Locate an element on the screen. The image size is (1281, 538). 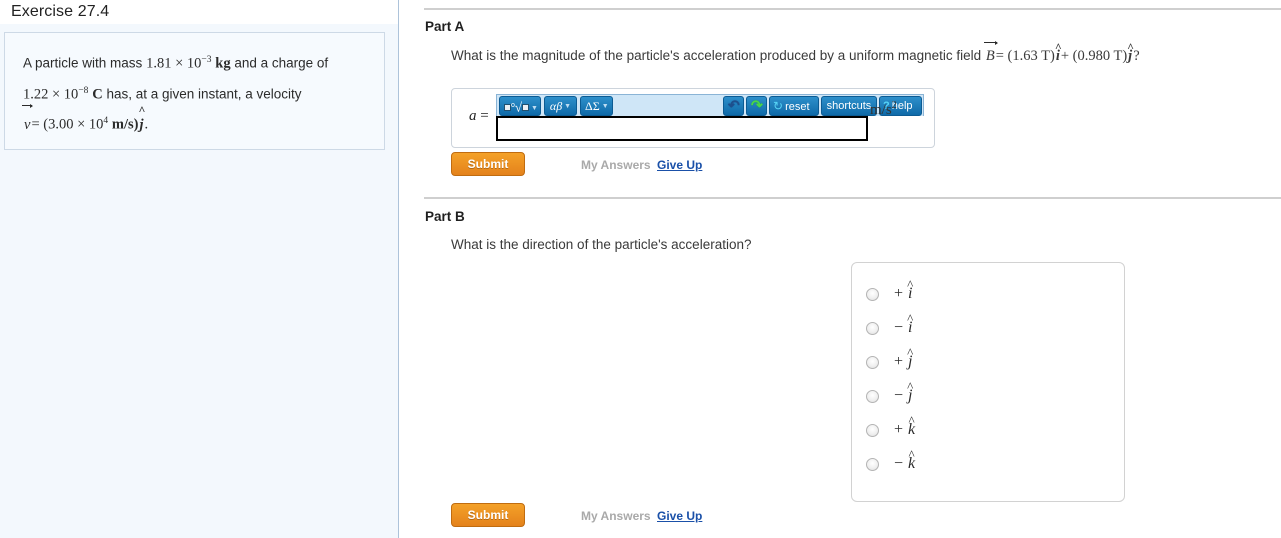
shortcuts-label: shortcuts is located at coordinates (849, 106).